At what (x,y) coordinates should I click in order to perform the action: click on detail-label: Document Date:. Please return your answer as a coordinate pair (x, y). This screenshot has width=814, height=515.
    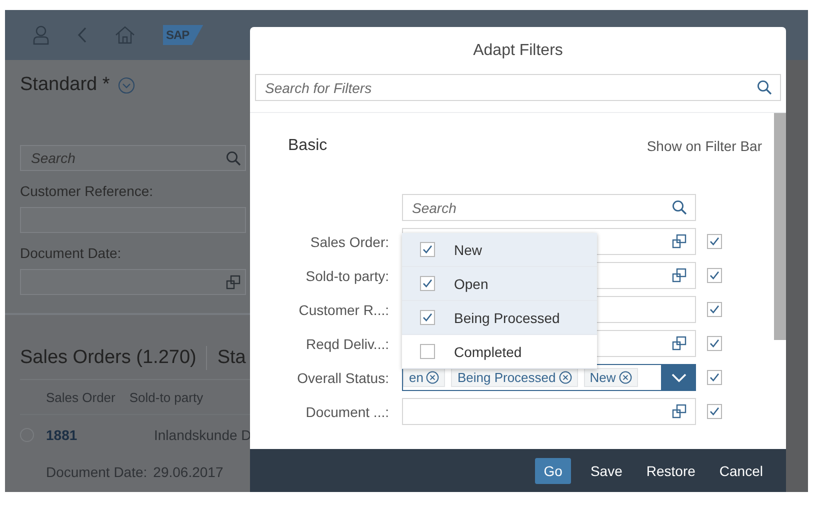
    Looking at the image, I should click on (97, 472).